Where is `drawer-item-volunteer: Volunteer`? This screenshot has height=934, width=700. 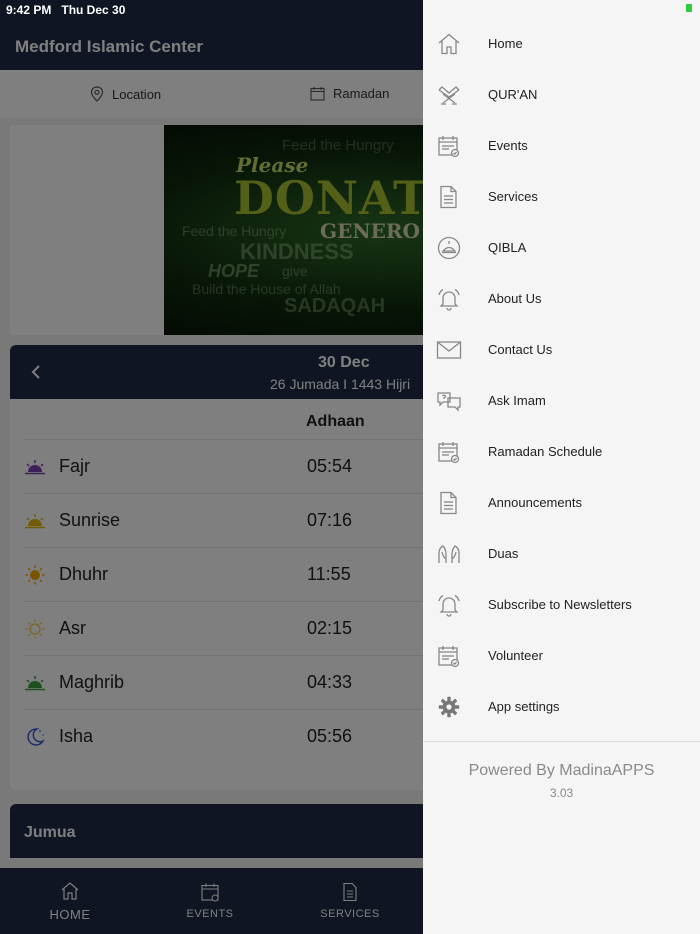 drawer-item-volunteer: Volunteer is located at coordinates (561, 655).